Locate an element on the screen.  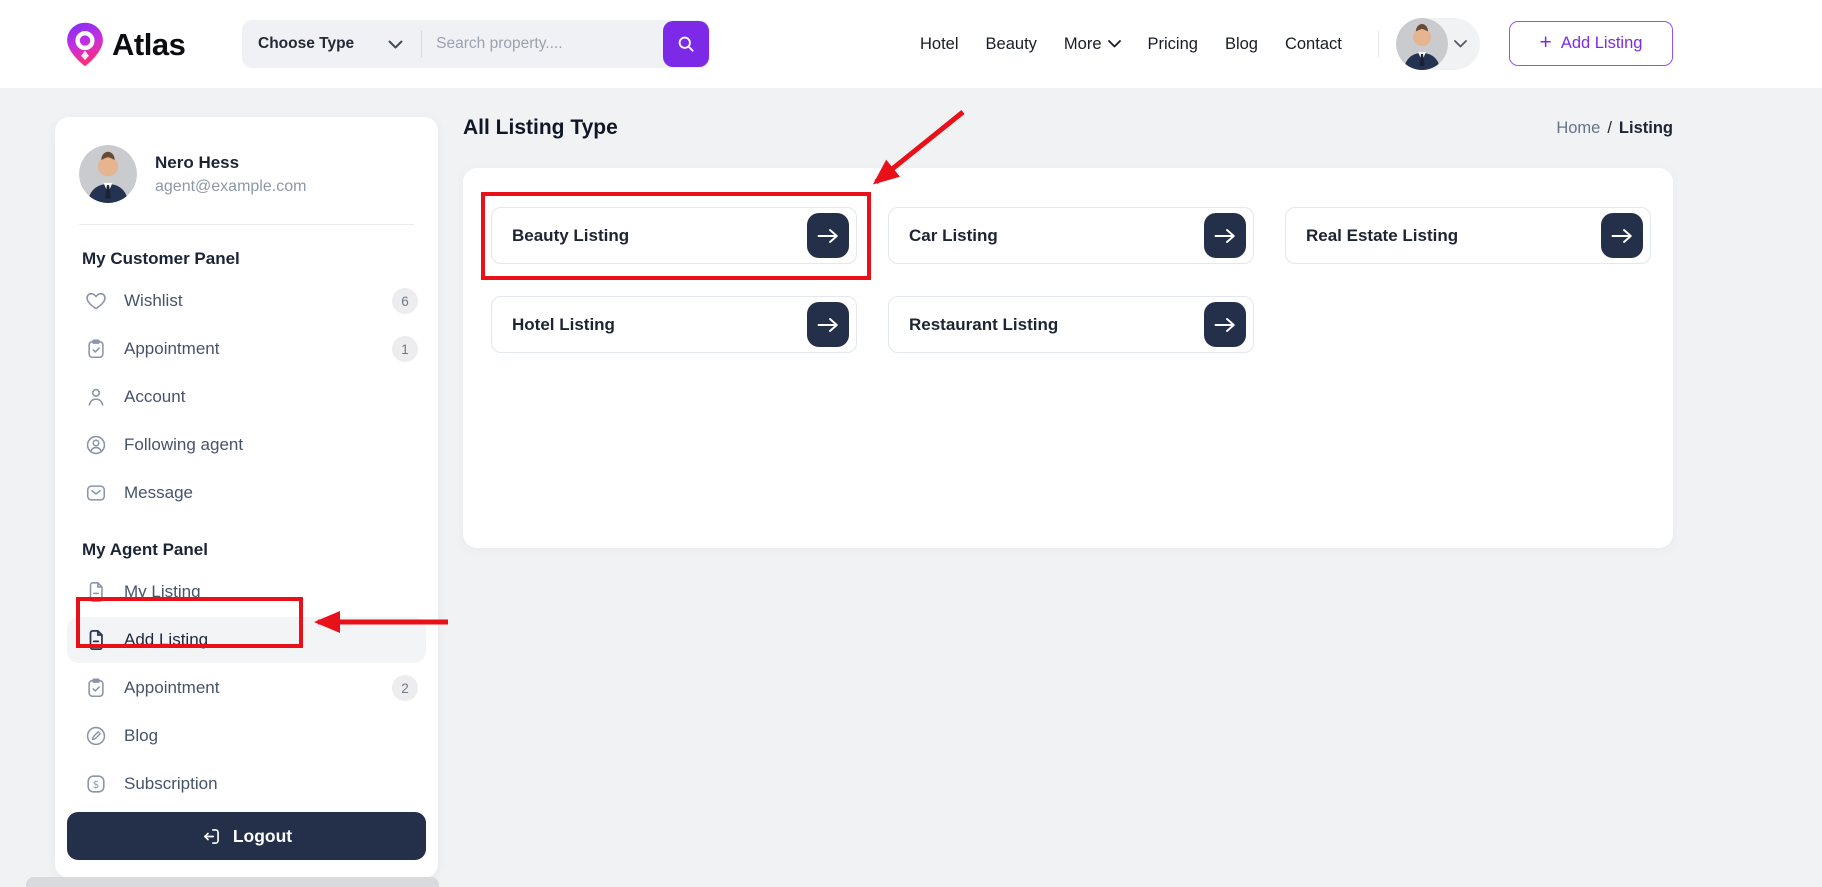
real-estate-listing-arrow-button is located at coordinates (1622, 235).